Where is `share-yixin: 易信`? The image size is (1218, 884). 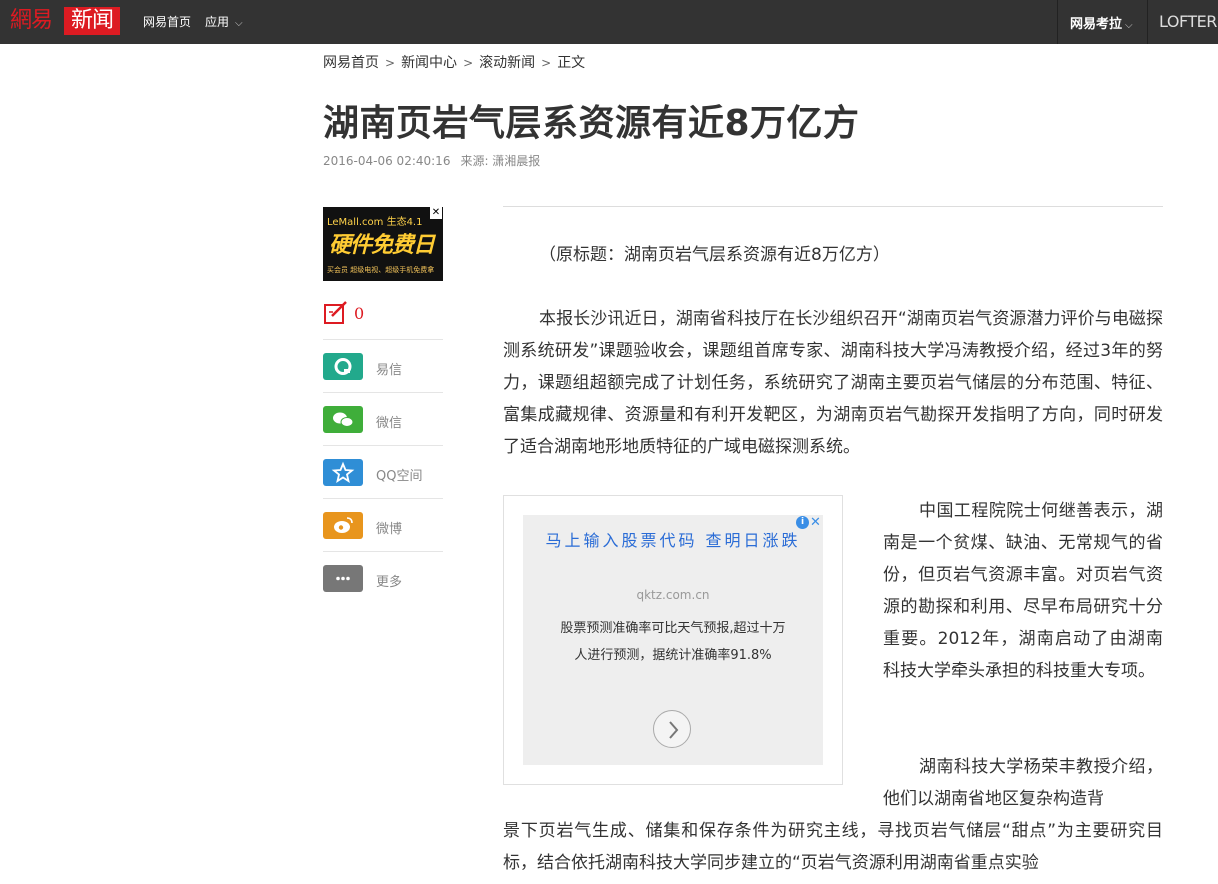
share-yixin: 易信 is located at coordinates (383, 365).